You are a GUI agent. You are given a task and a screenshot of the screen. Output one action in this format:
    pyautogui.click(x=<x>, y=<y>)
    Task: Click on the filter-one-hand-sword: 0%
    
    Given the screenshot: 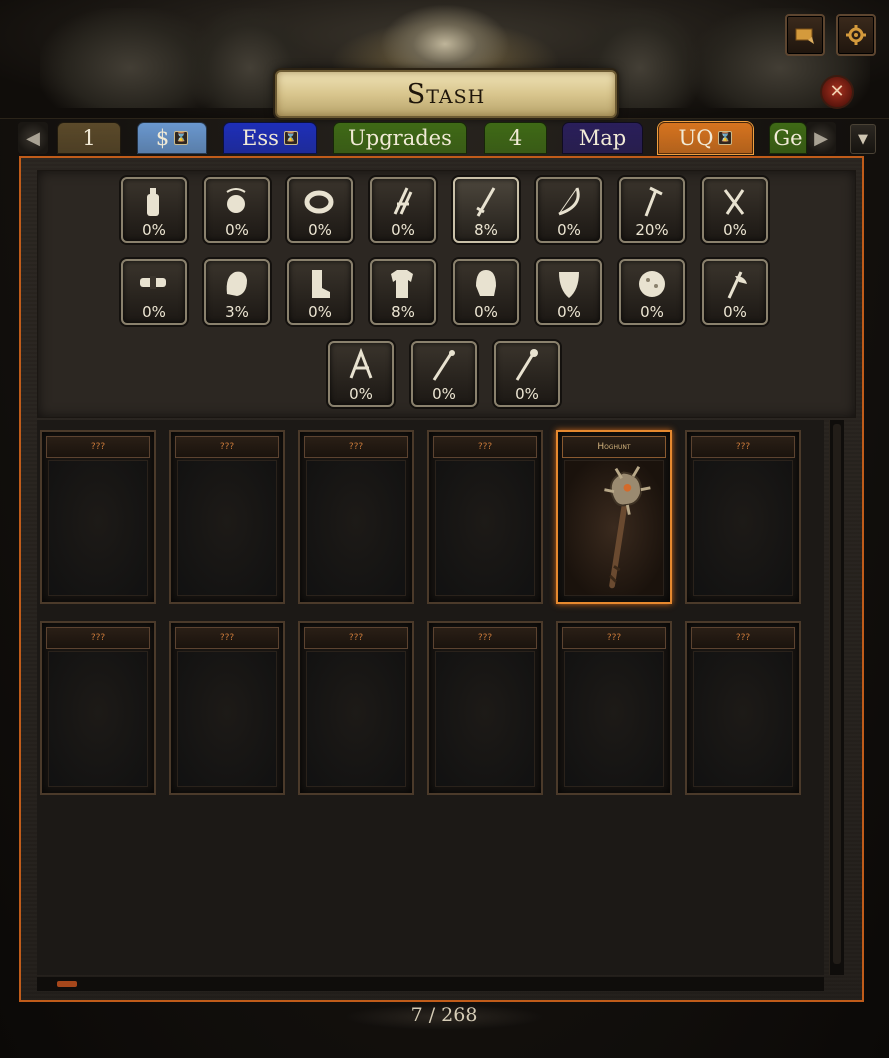 What is the action you would take?
    pyautogui.click(x=735, y=210)
    